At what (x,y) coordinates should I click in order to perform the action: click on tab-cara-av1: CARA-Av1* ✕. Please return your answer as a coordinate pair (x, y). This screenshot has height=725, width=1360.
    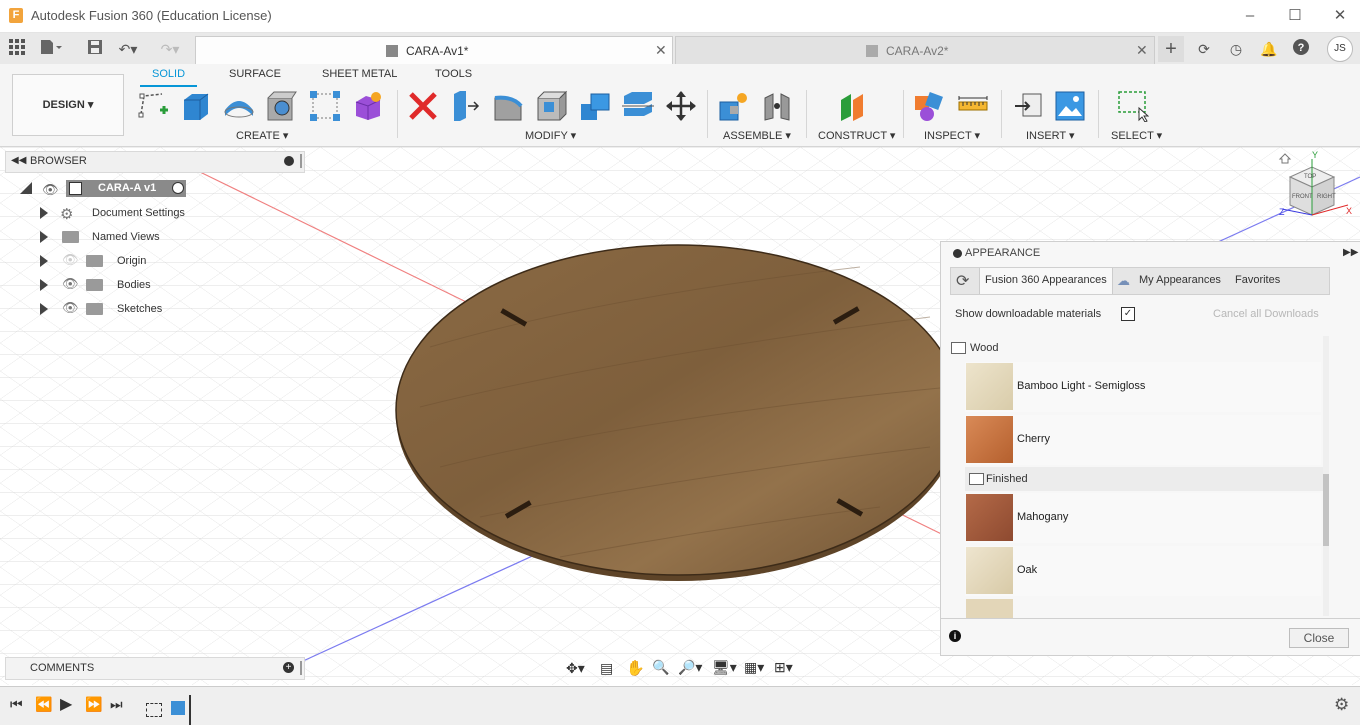
    Looking at the image, I should click on (434, 50).